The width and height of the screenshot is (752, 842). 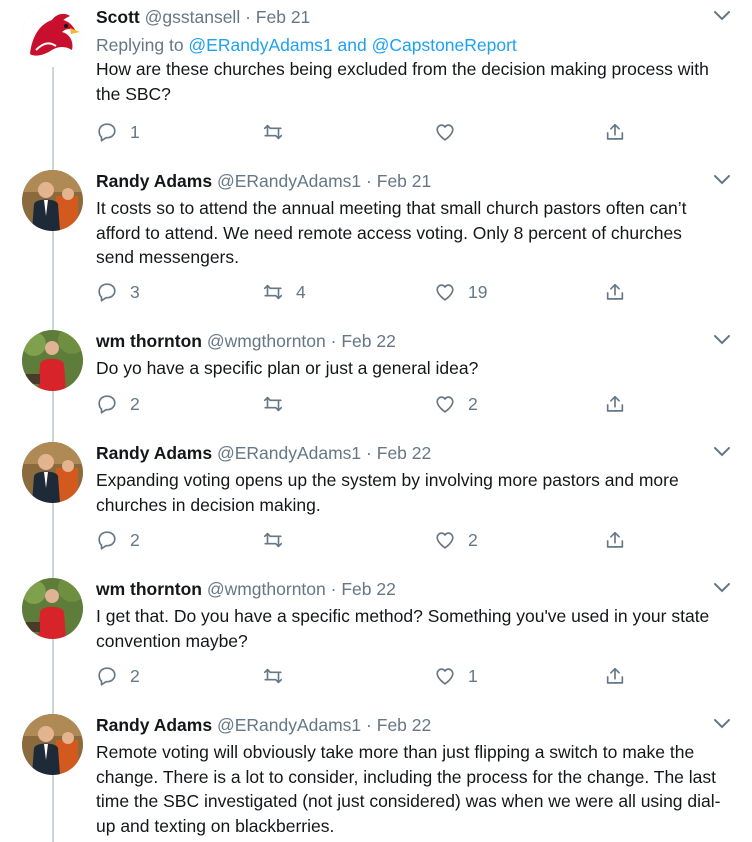 I want to click on like-button: 1, so click(x=456, y=676).